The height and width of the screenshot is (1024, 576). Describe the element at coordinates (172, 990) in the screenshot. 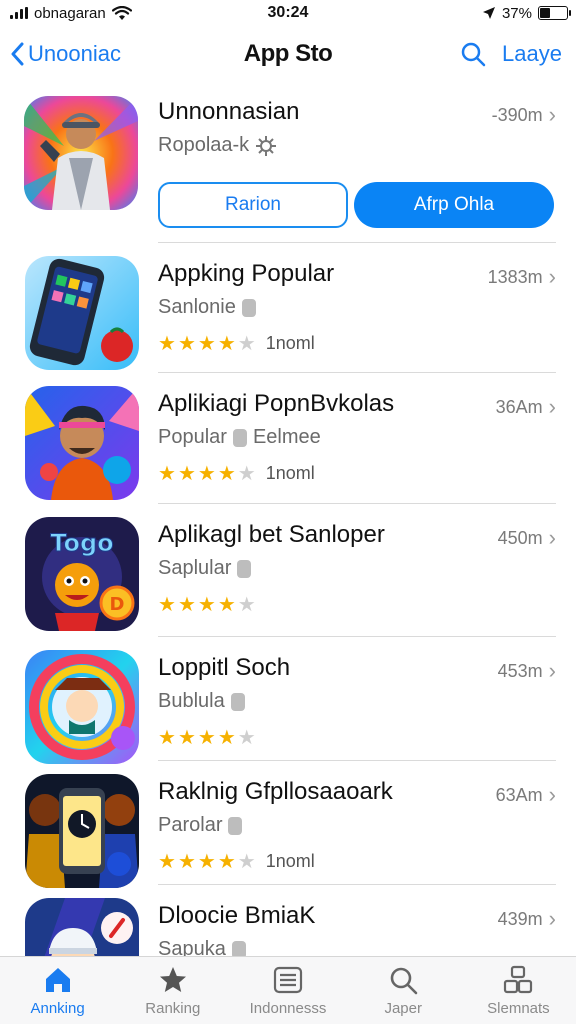

I see `tab-ranking: Ranking` at that location.